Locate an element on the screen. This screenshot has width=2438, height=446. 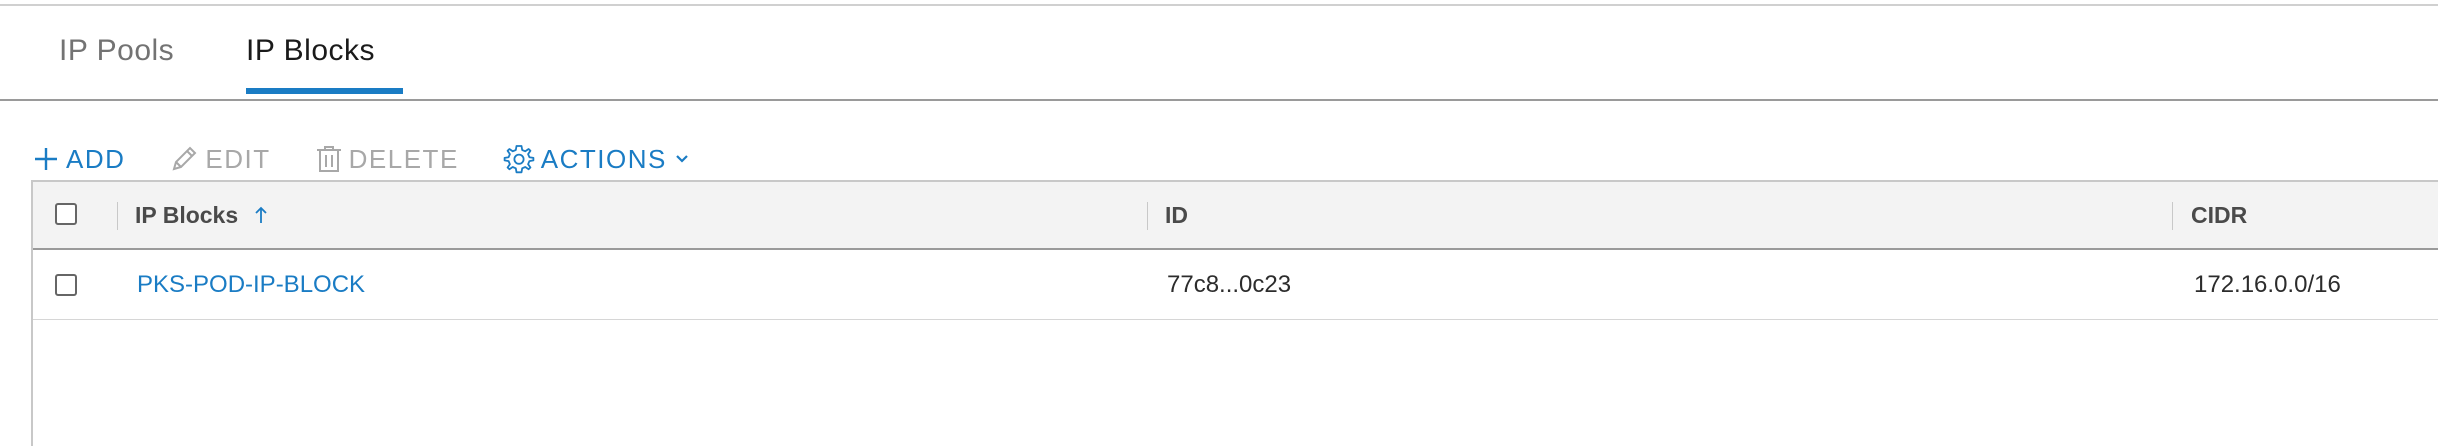
gear-icon is located at coordinates (519, 159).